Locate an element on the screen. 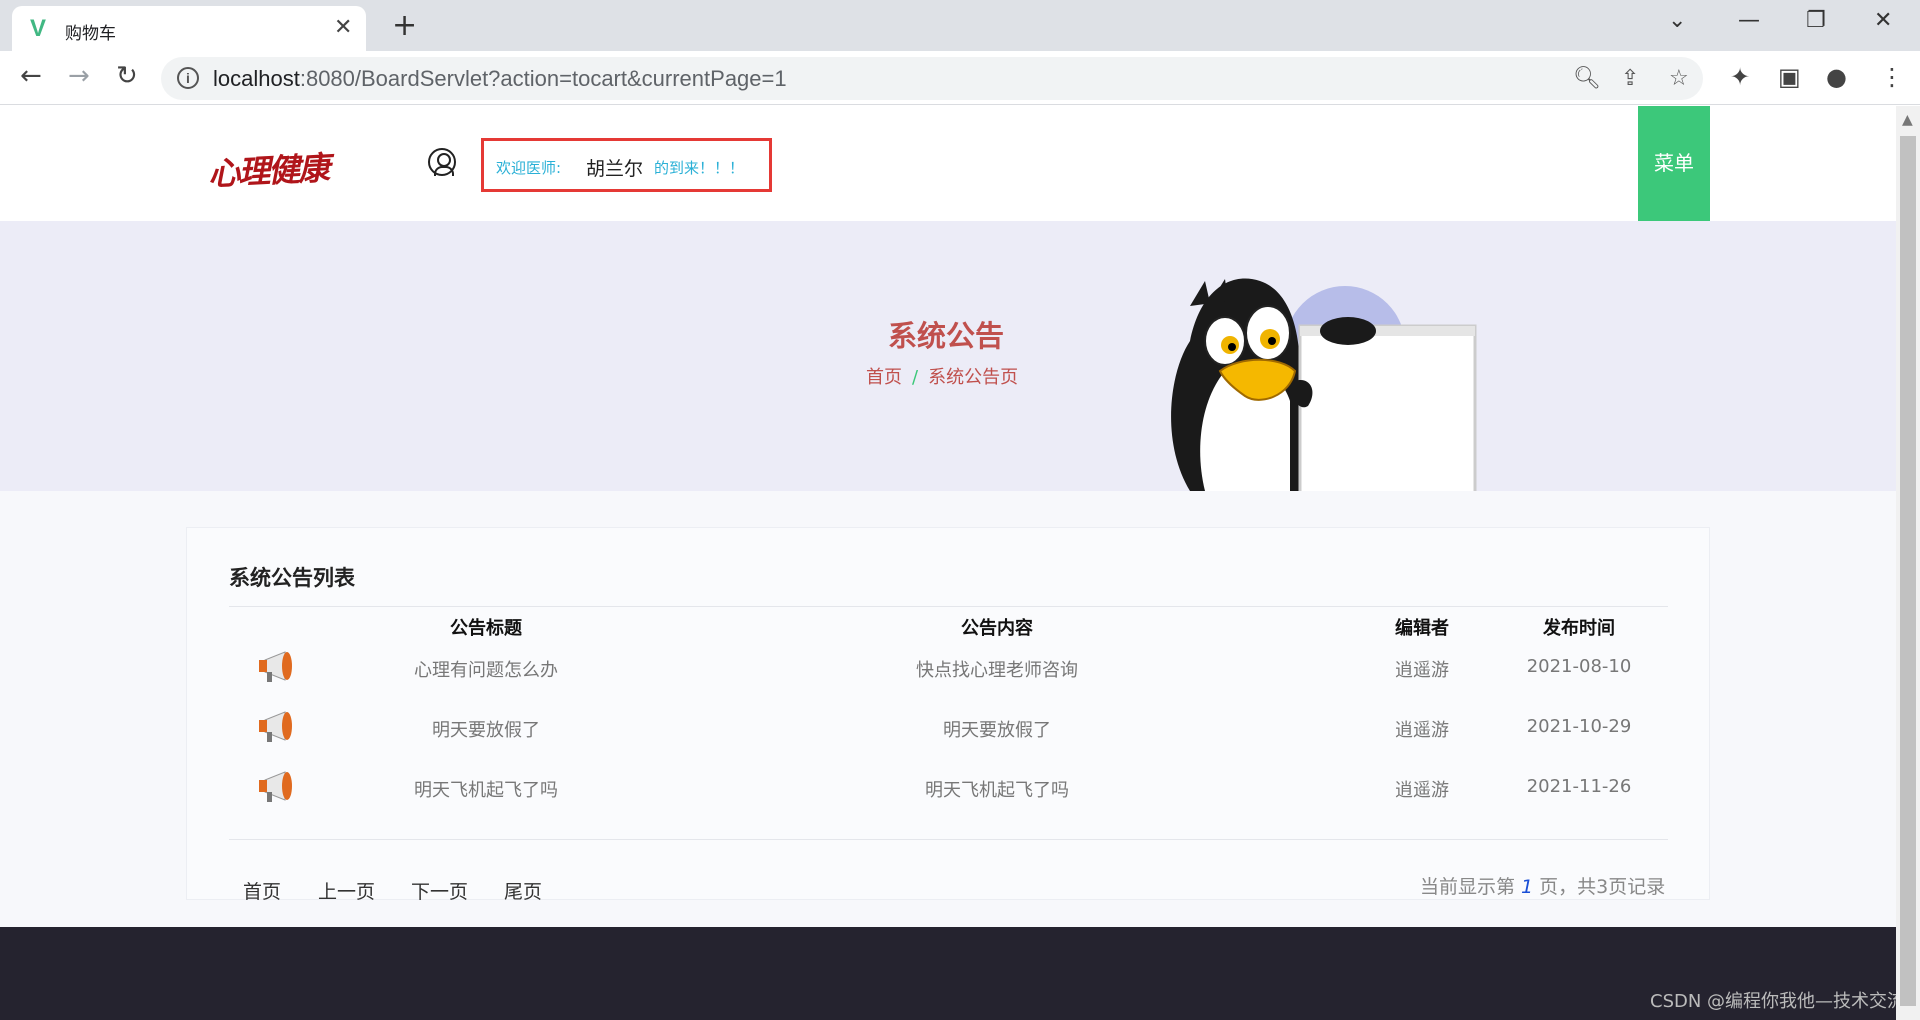 The image size is (1920, 1020). side-panel-icon: ▣ is located at coordinates (1789, 77).